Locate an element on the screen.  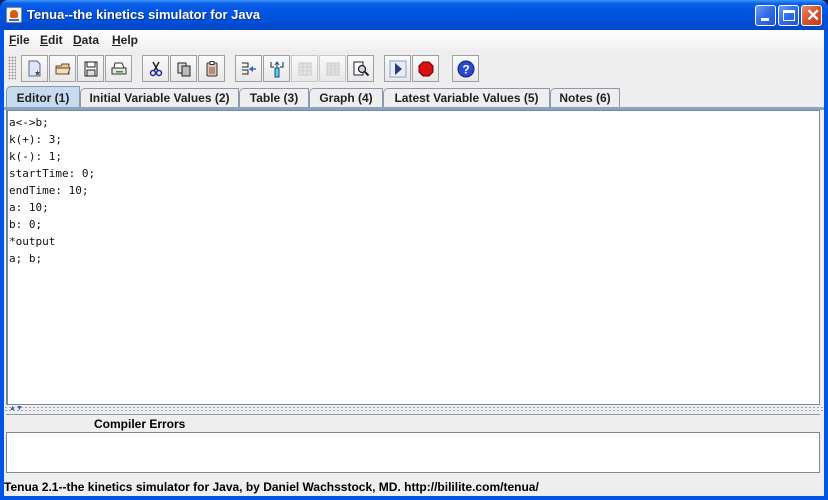
new-file-icon is located at coordinates (34, 68).